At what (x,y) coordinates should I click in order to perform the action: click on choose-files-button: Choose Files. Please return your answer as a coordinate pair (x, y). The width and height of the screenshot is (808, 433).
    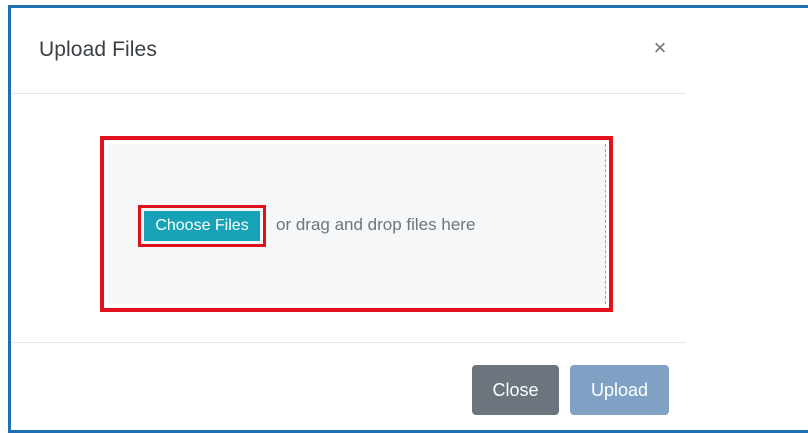
    Looking at the image, I should click on (202, 226).